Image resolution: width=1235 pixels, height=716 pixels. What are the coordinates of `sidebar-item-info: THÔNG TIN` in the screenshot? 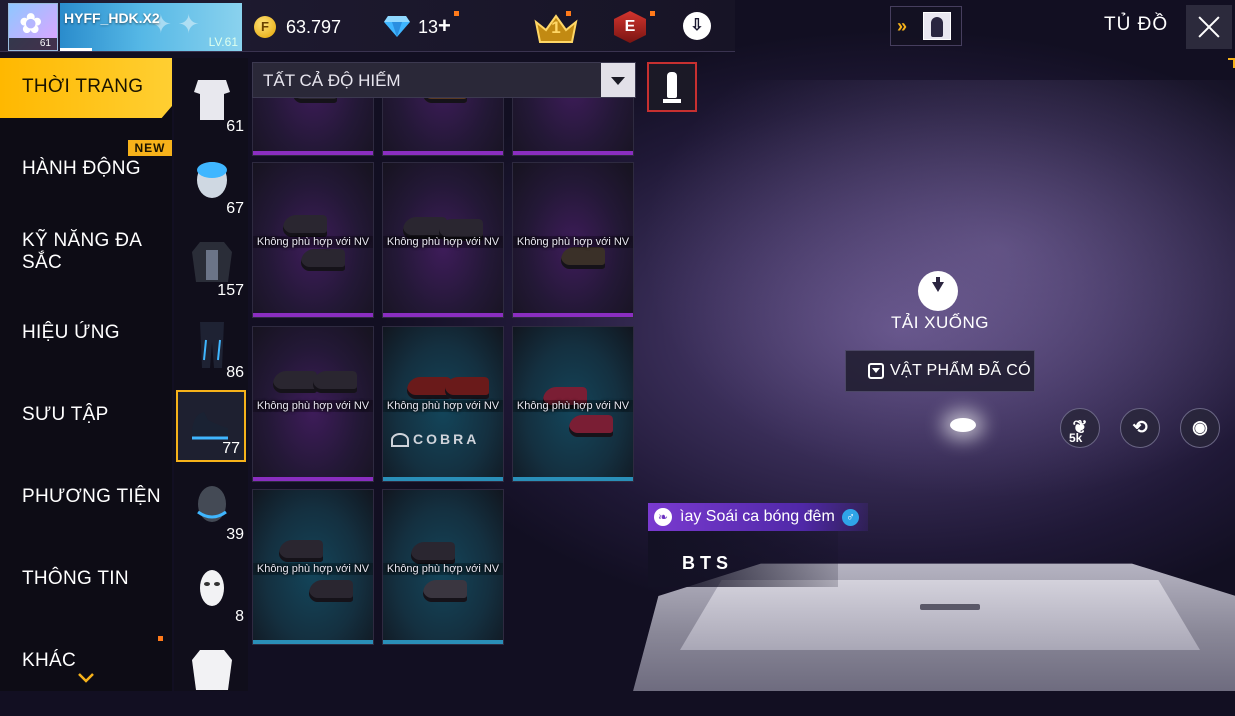 It's located at (86, 580).